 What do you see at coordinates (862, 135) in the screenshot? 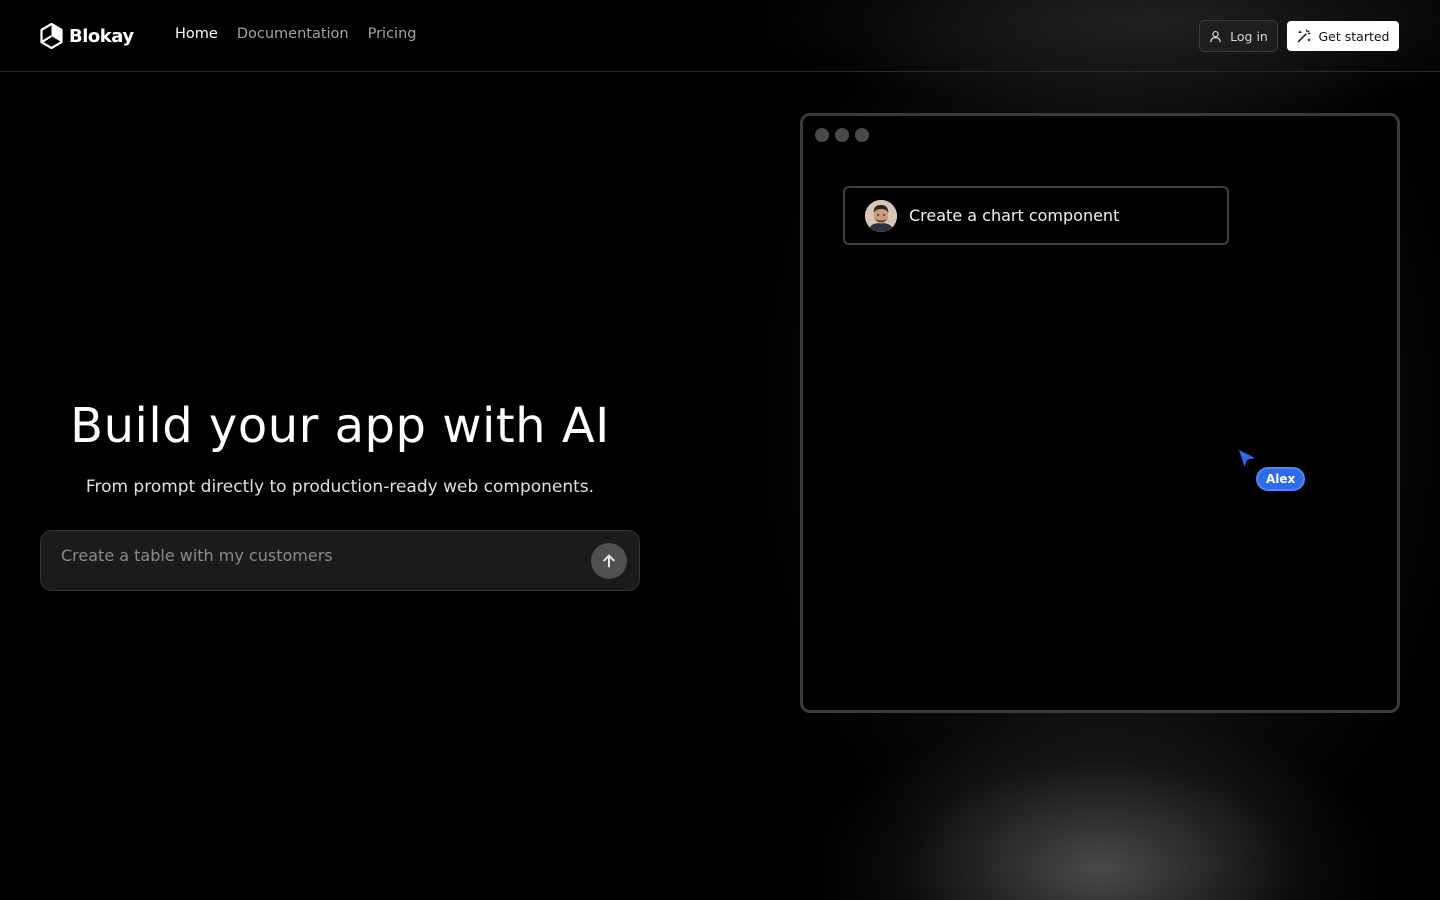
I see `window-dot-maximize` at bounding box center [862, 135].